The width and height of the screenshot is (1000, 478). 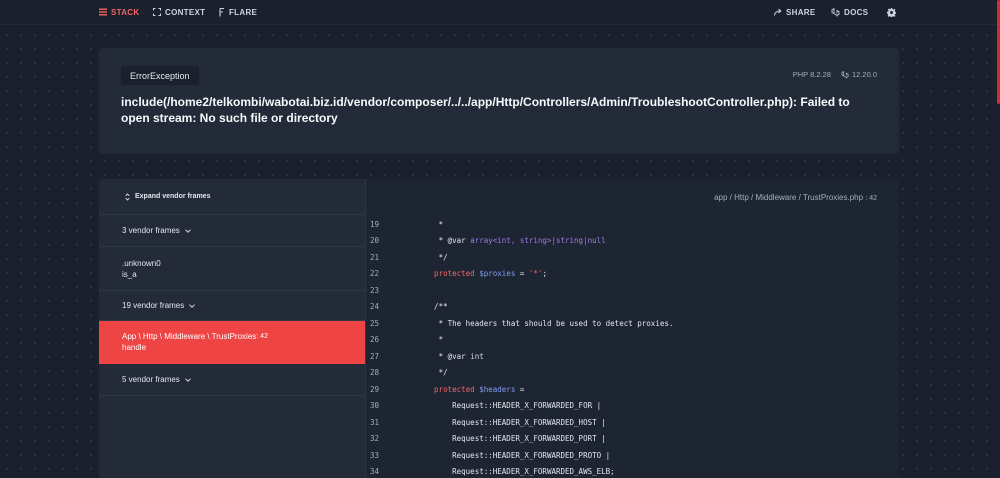 I want to click on expand-vendor-frames-button: Expand vendor frames, so click(x=232, y=197).